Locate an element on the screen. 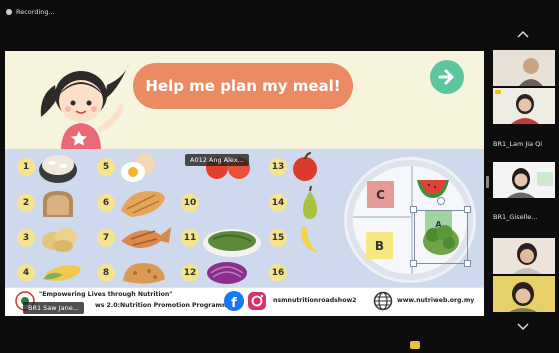  arrow-right-icon is located at coordinates (446, 77).